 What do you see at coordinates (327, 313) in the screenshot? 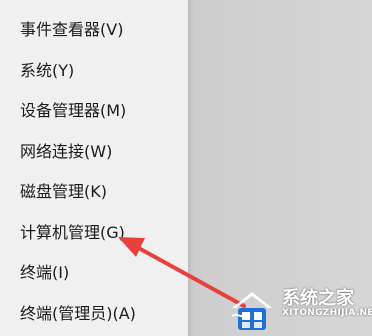
I see `watermark-domain: XITONGZHIJIA.NET` at bounding box center [327, 313].